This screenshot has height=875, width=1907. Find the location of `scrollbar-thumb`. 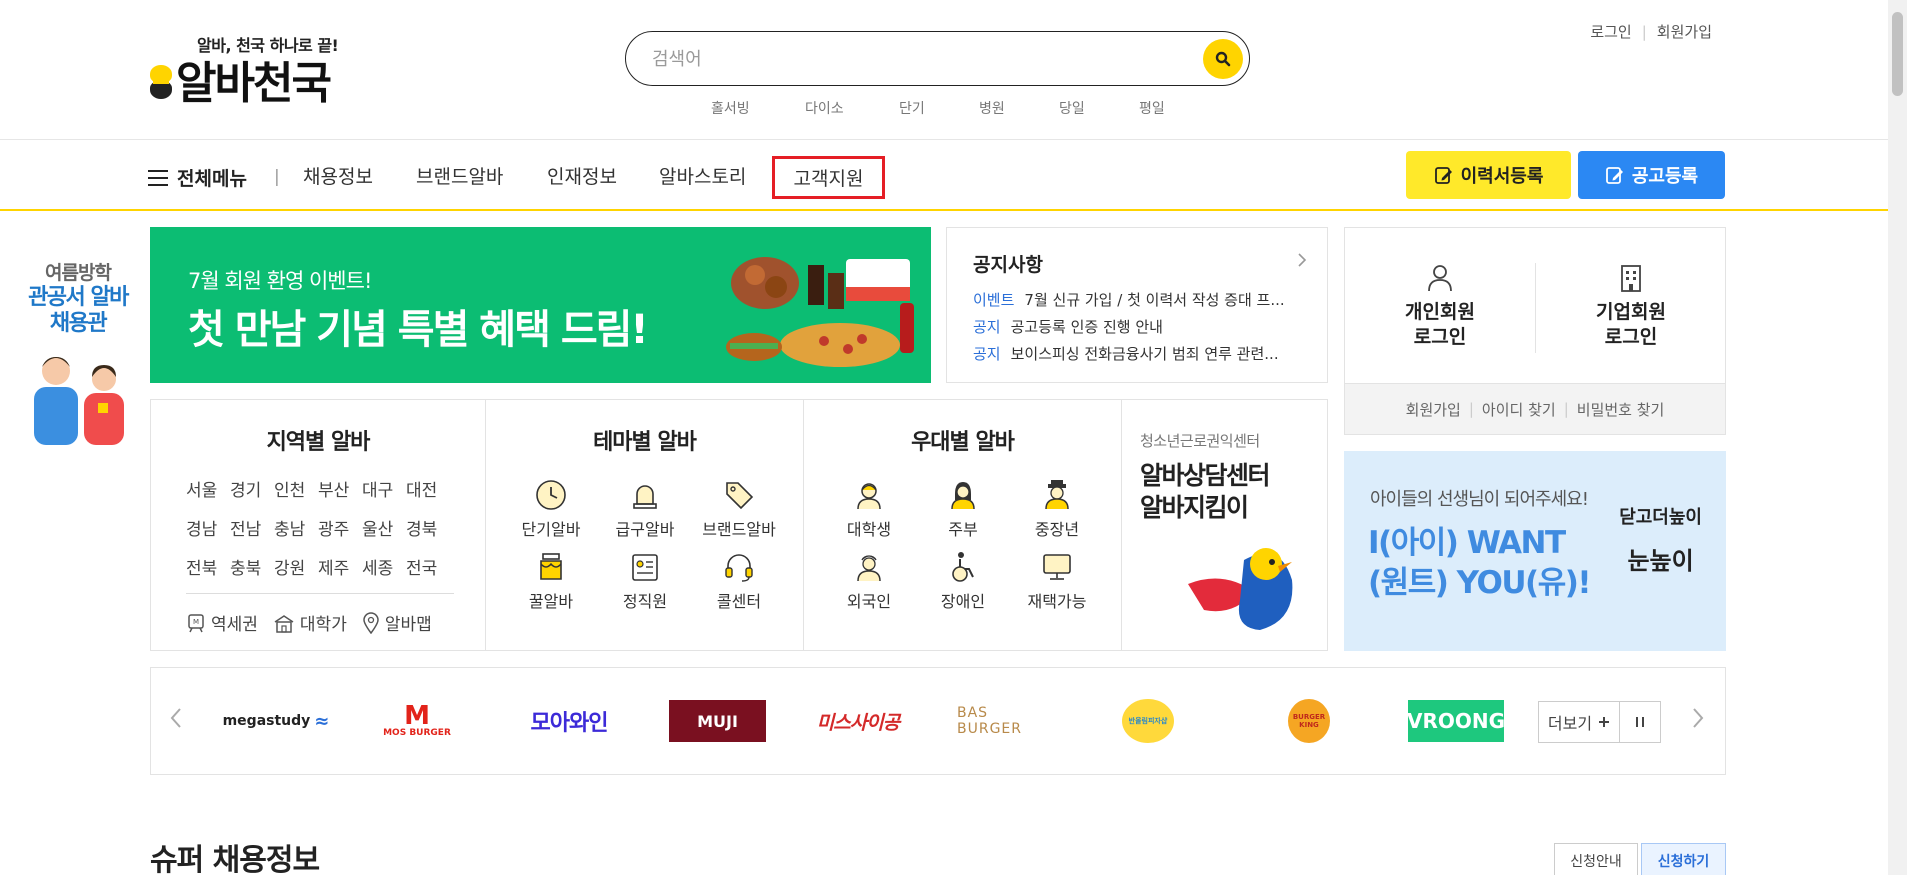

scrollbar-thumb is located at coordinates (1897, 54).